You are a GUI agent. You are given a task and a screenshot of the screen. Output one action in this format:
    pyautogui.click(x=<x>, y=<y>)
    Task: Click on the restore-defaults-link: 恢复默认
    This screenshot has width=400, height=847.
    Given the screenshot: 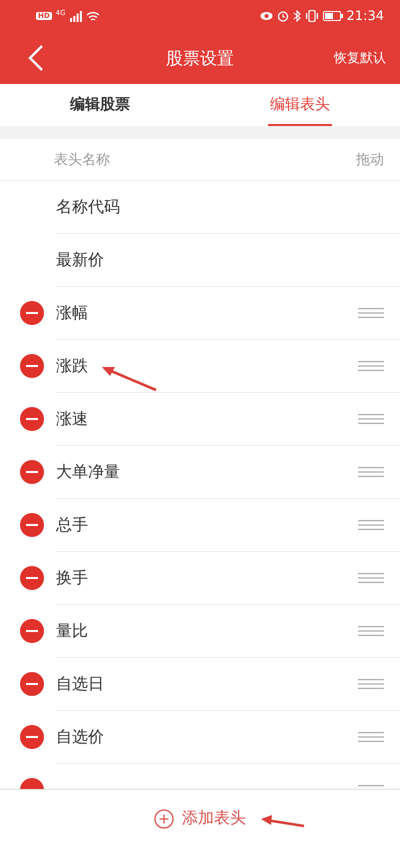 What is the action you would take?
    pyautogui.click(x=360, y=58)
    